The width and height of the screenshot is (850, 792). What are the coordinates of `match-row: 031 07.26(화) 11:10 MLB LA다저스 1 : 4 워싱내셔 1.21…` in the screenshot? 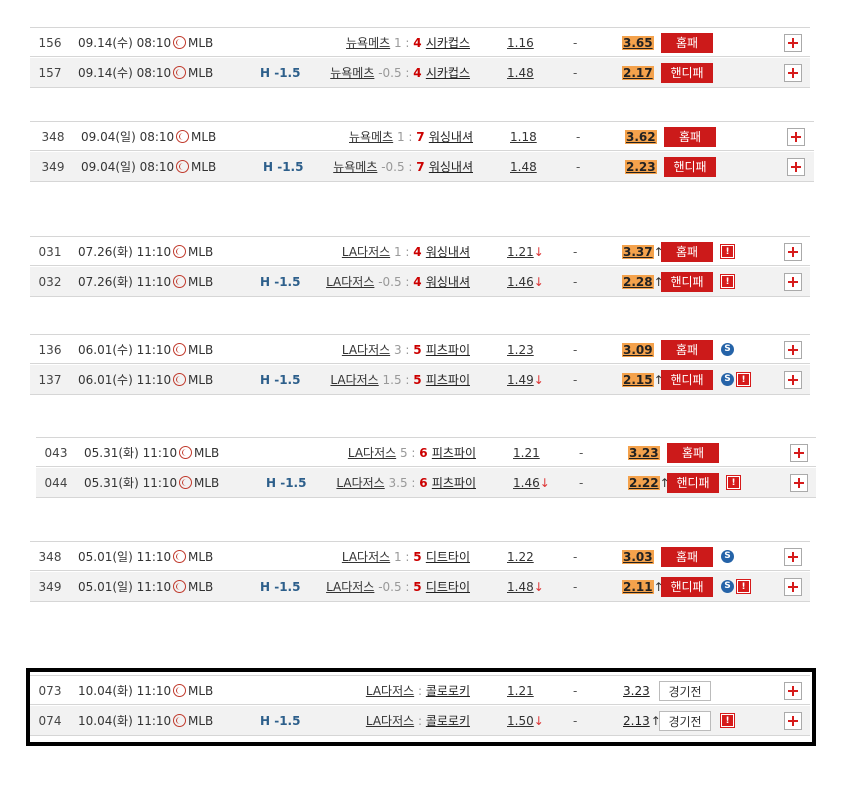 It's located at (420, 251).